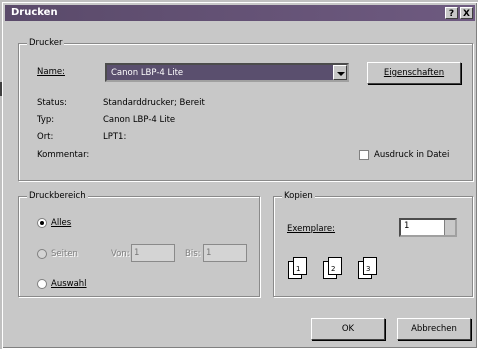 The width and height of the screenshot is (478, 349). Describe the element at coordinates (153, 253) in the screenshot. I see `from-input: 1` at that location.